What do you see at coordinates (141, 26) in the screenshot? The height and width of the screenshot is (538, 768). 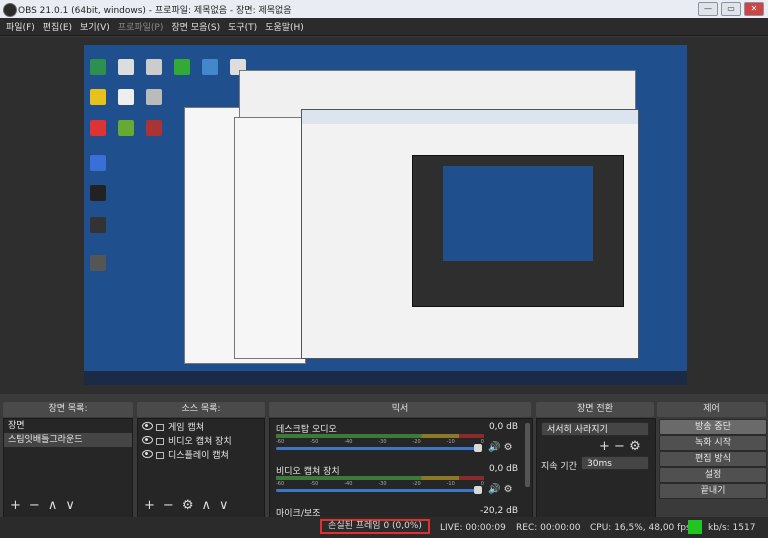 I see `menu-profile: 프로파일(P)` at bounding box center [141, 26].